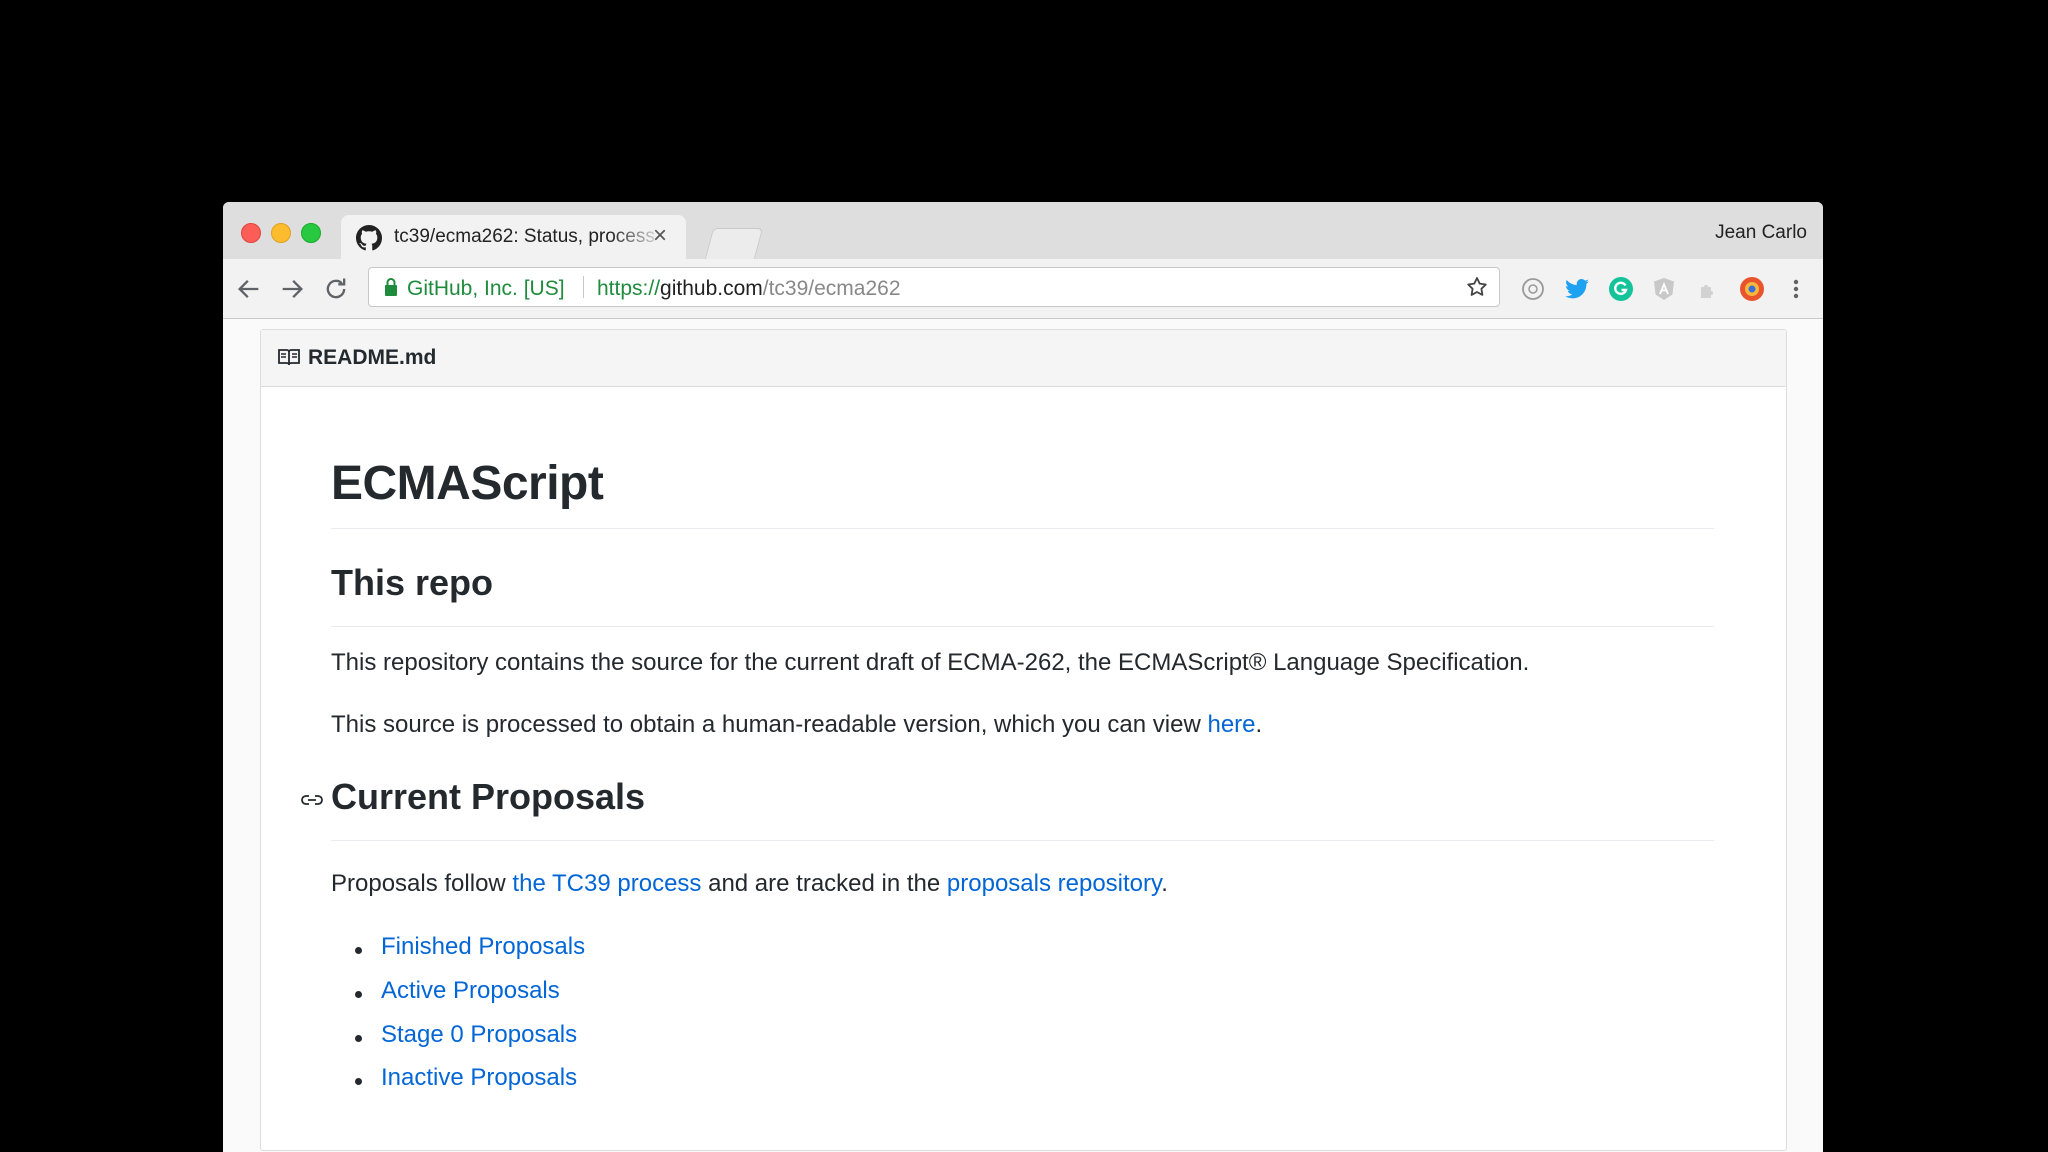 This screenshot has width=2048, height=1152. Describe the element at coordinates (486, 289) in the screenshot. I see `site-identity: GitHub, Inc. [US]` at that location.